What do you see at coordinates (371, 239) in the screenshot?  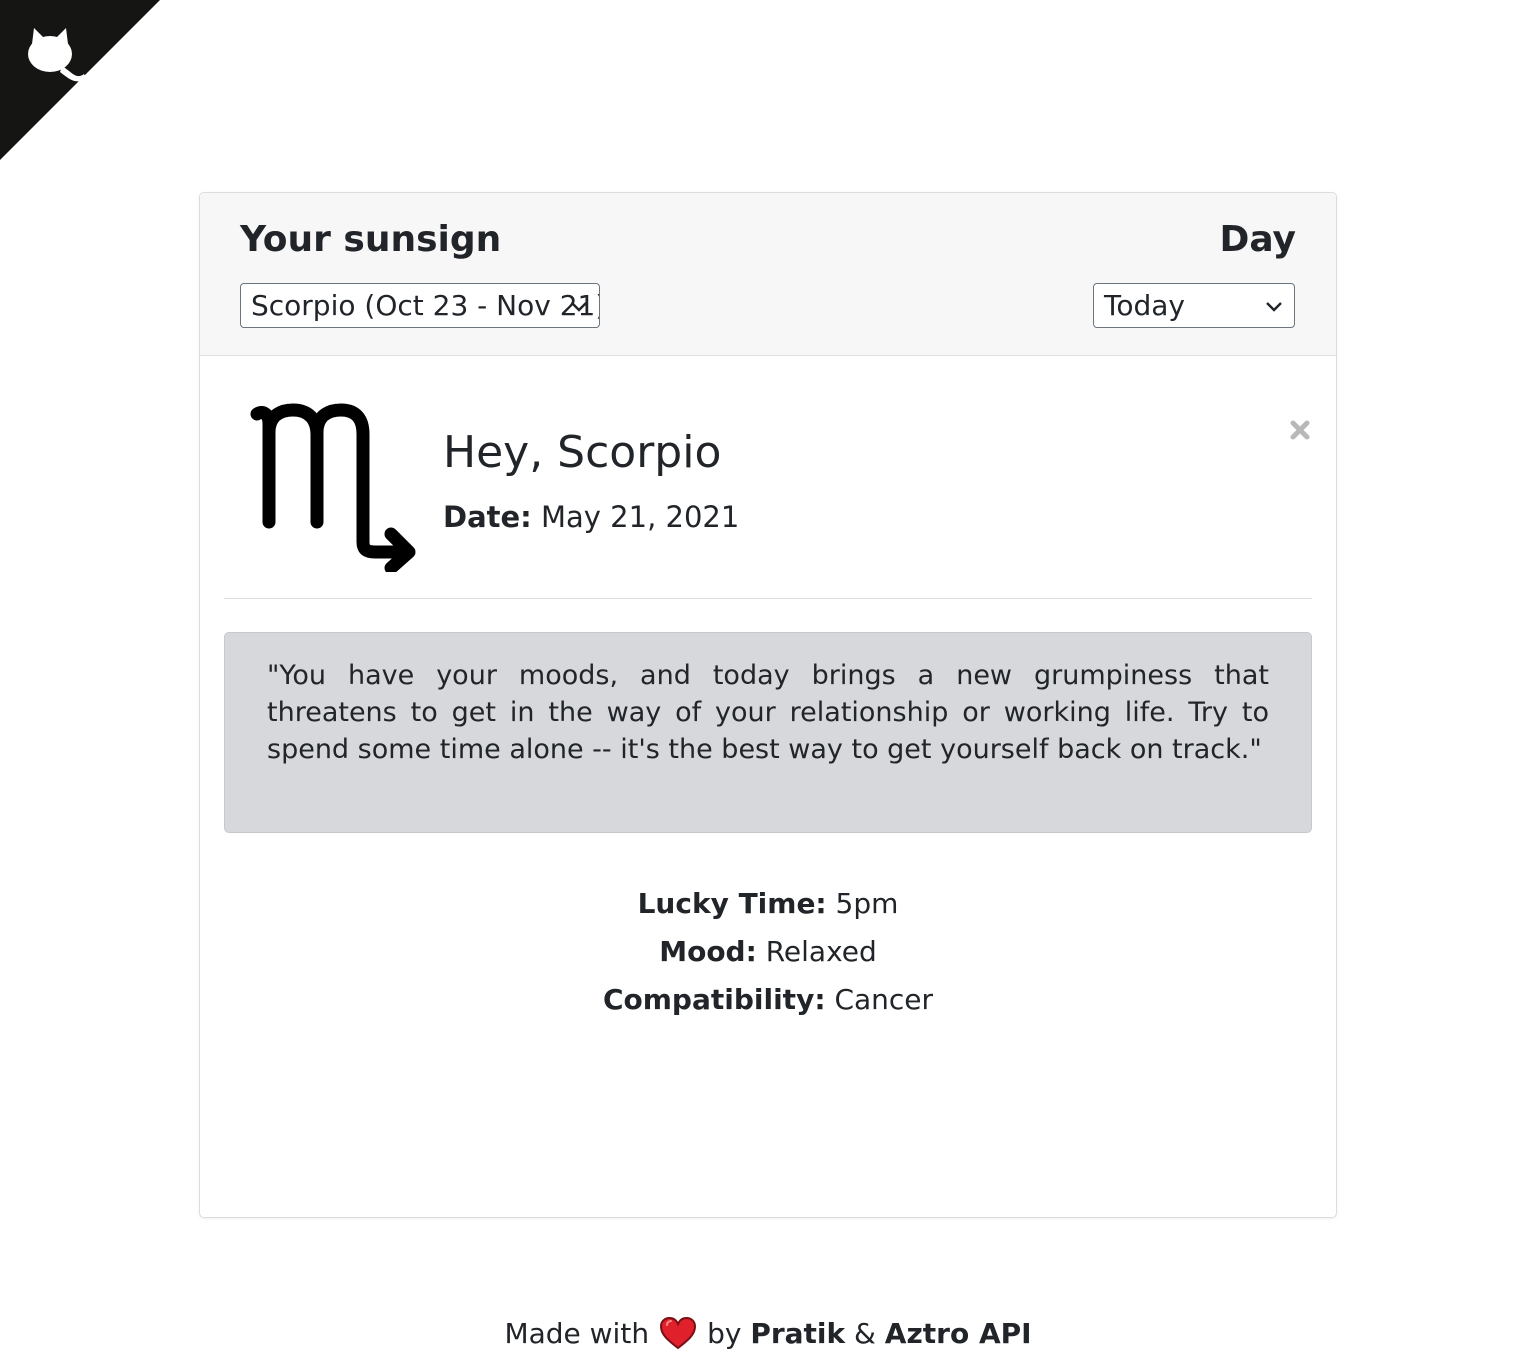 I see `sunsign-label: Your sunsign` at bounding box center [371, 239].